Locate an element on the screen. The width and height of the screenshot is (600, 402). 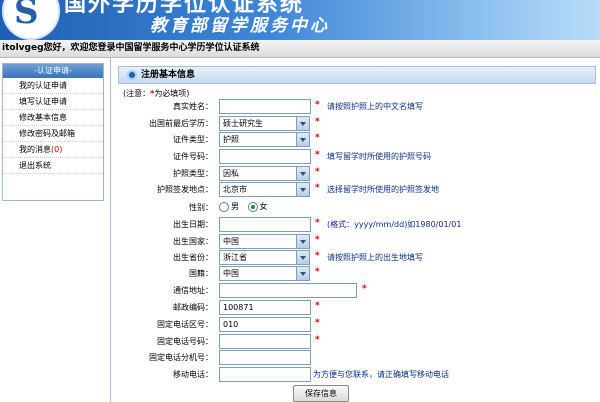
postcode-input: 100871 is located at coordinates (265, 307).